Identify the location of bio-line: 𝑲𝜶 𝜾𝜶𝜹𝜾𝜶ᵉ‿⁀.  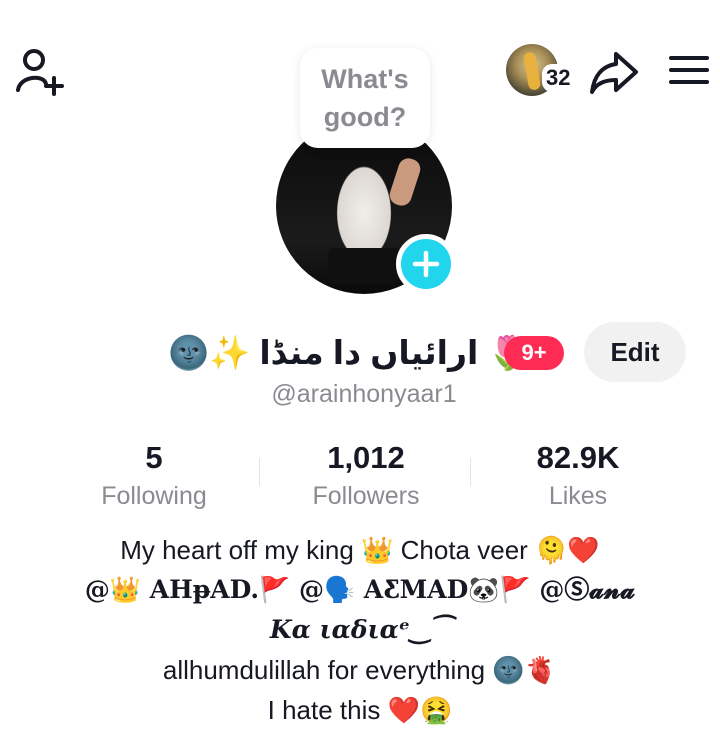
(360, 629).